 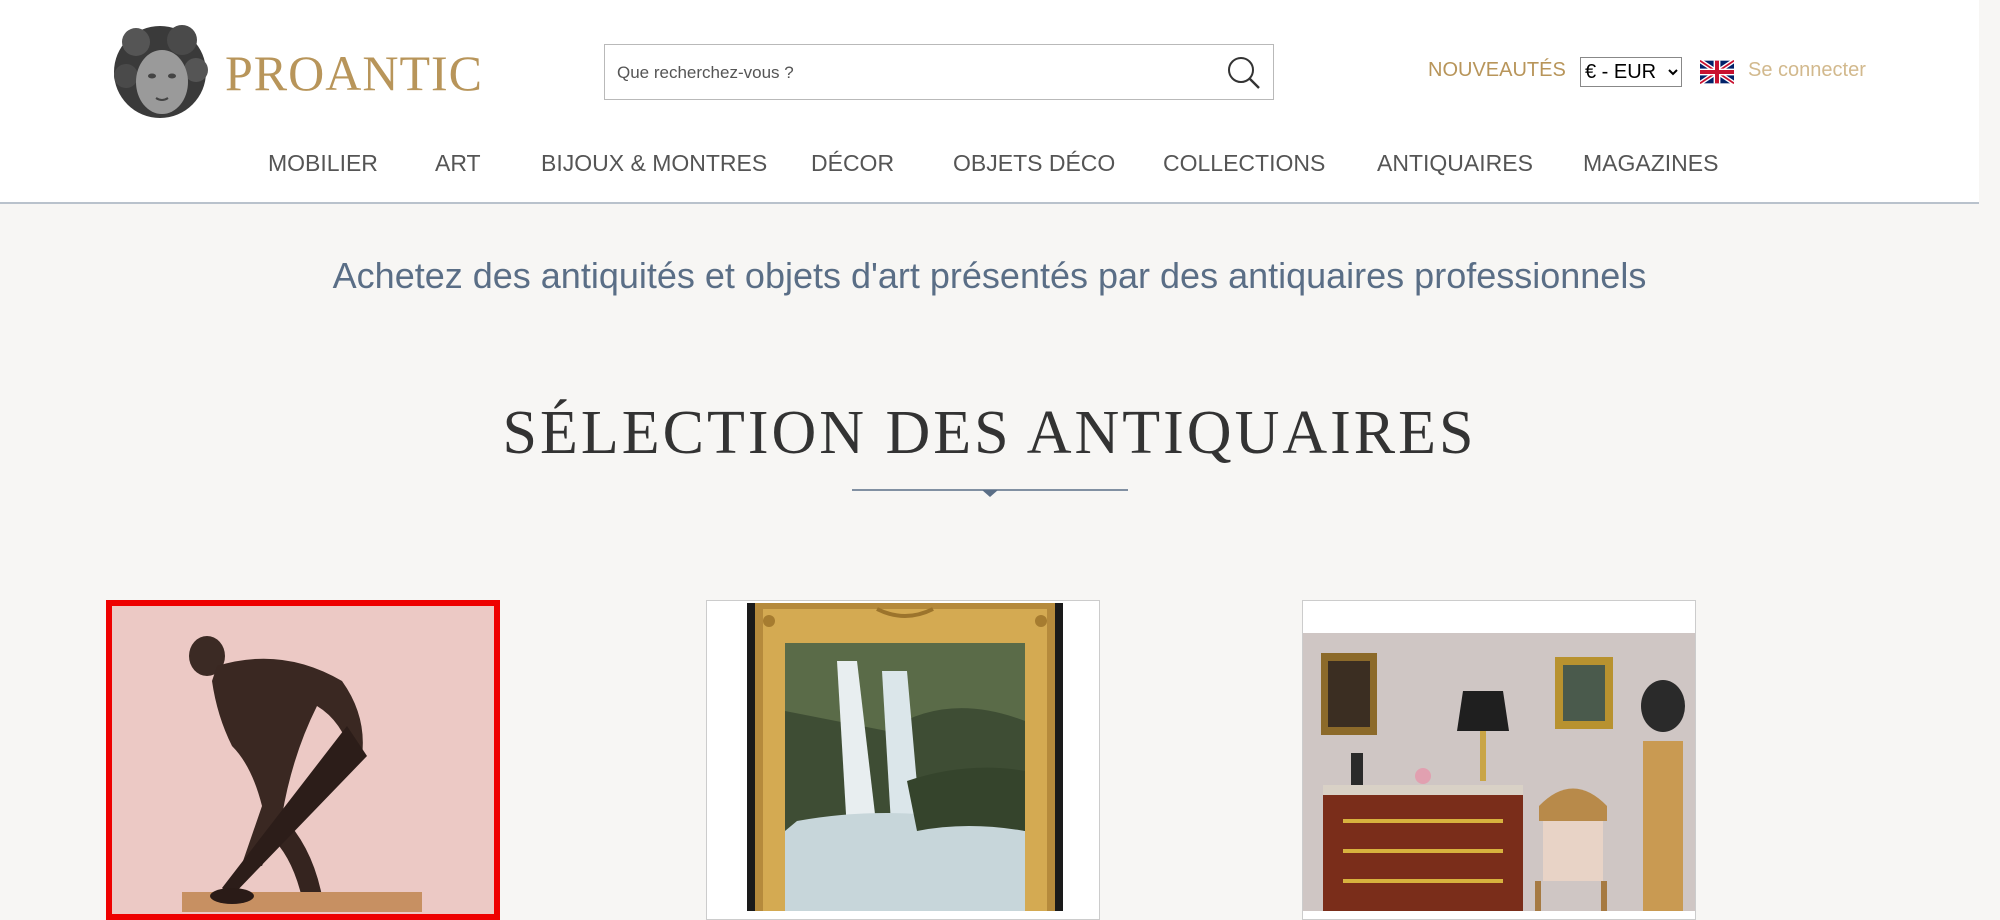 What do you see at coordinates (1497, 70) in the screenshot?
I see `nouveautes-link: NOUVEAUTÉS` at bounding box center [1497, 70].